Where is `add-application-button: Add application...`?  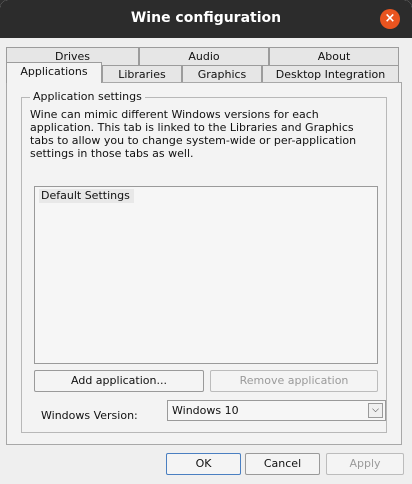 add-application-button: Add application... is located at coordinates (119, 381).